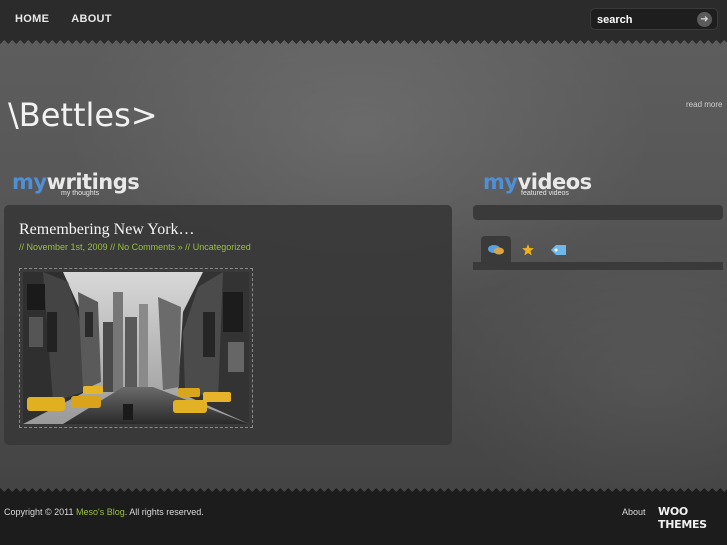 The width and height of the screenshot is (727, 545). I want to click on main-nav: HOME ABOUT, so click(63, 19).